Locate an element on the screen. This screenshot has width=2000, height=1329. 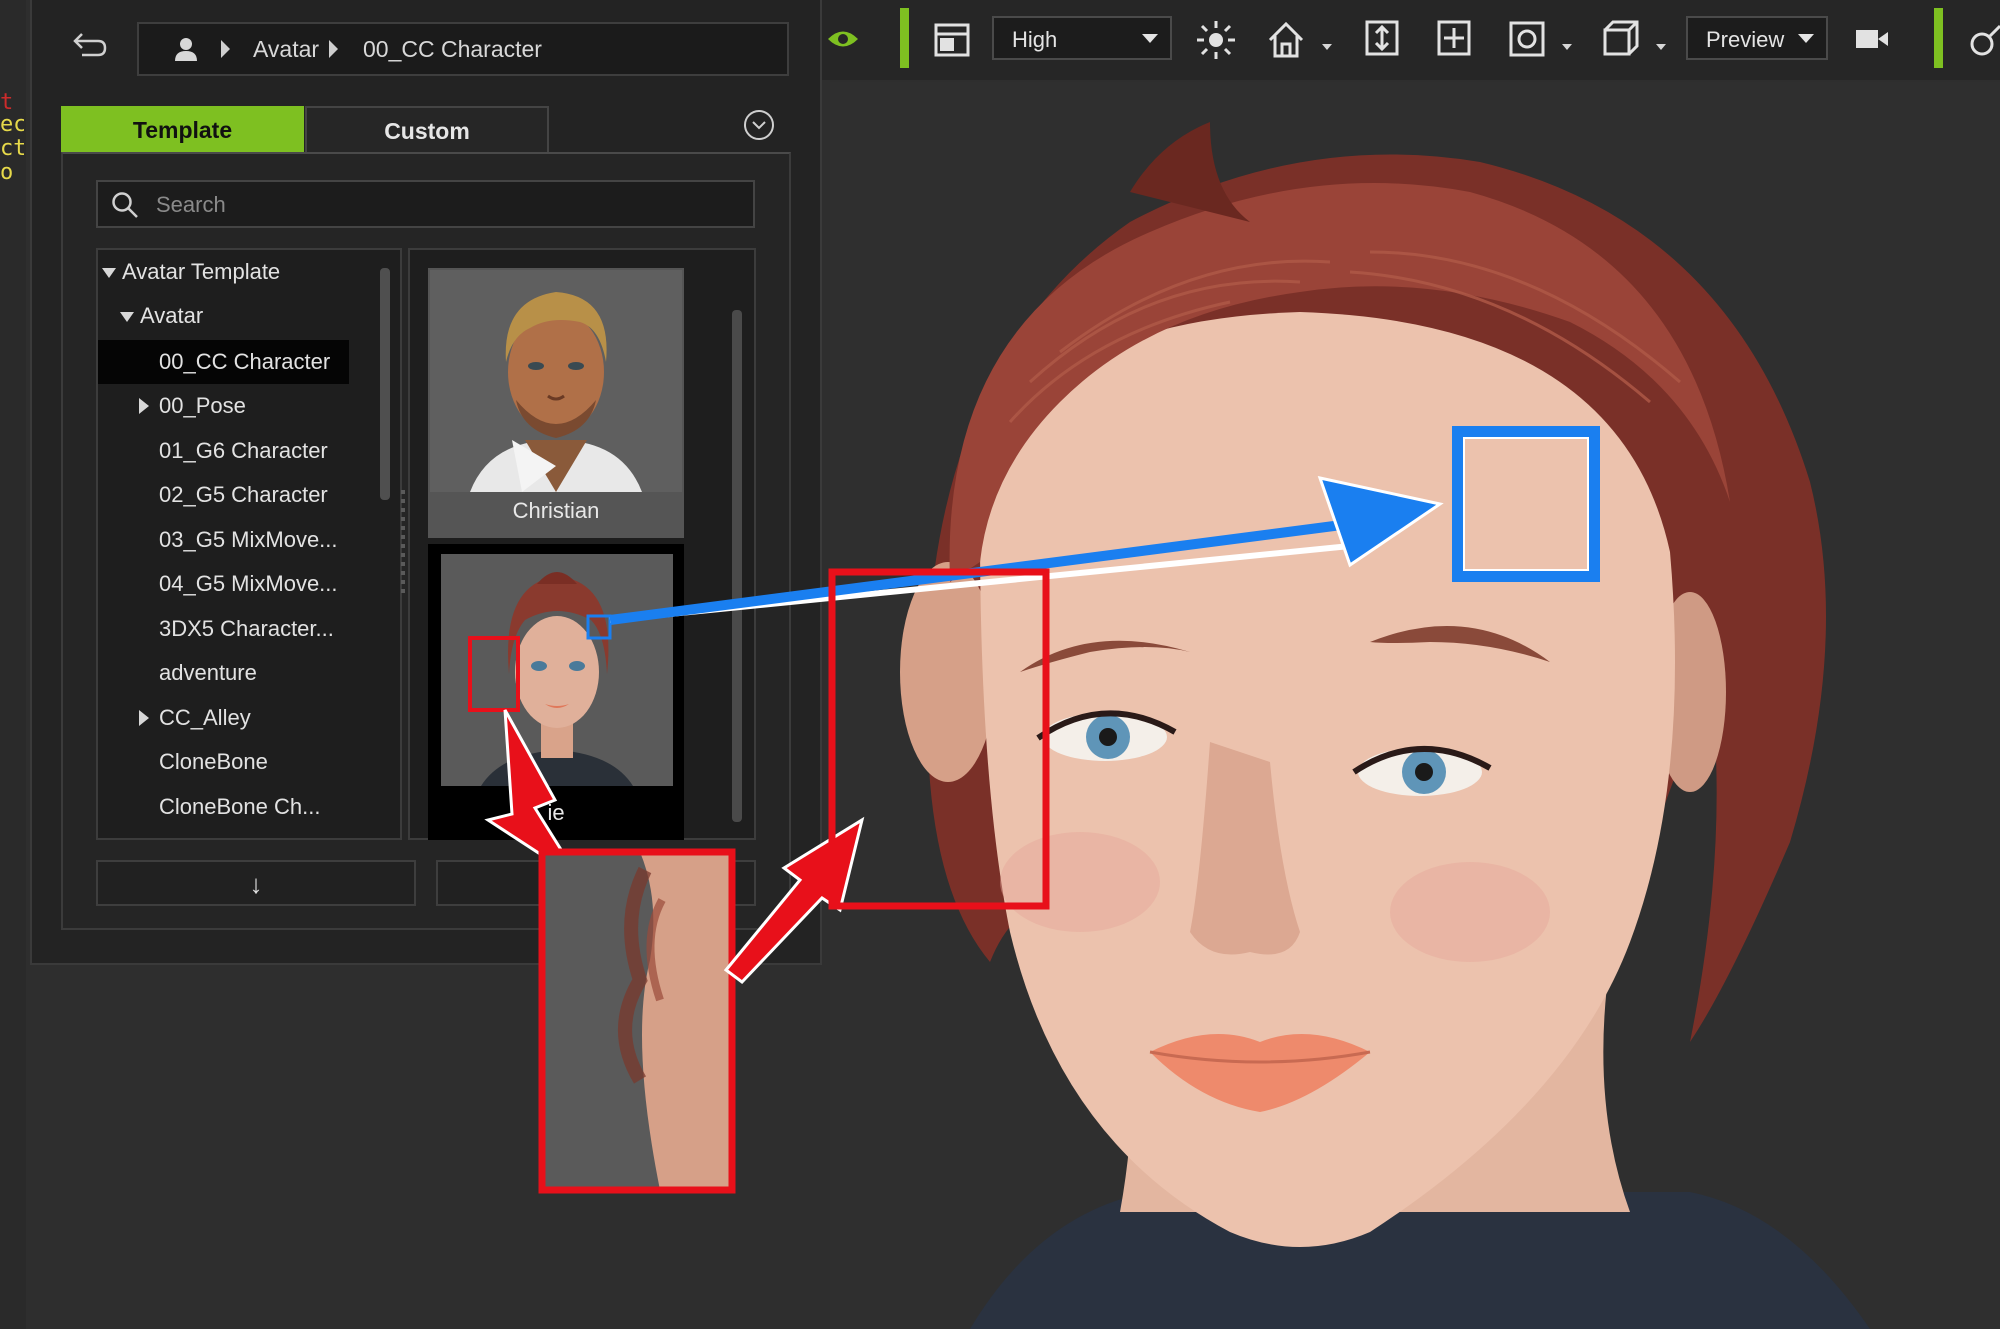
rotate-icon is located at coordinates (1527, 39).